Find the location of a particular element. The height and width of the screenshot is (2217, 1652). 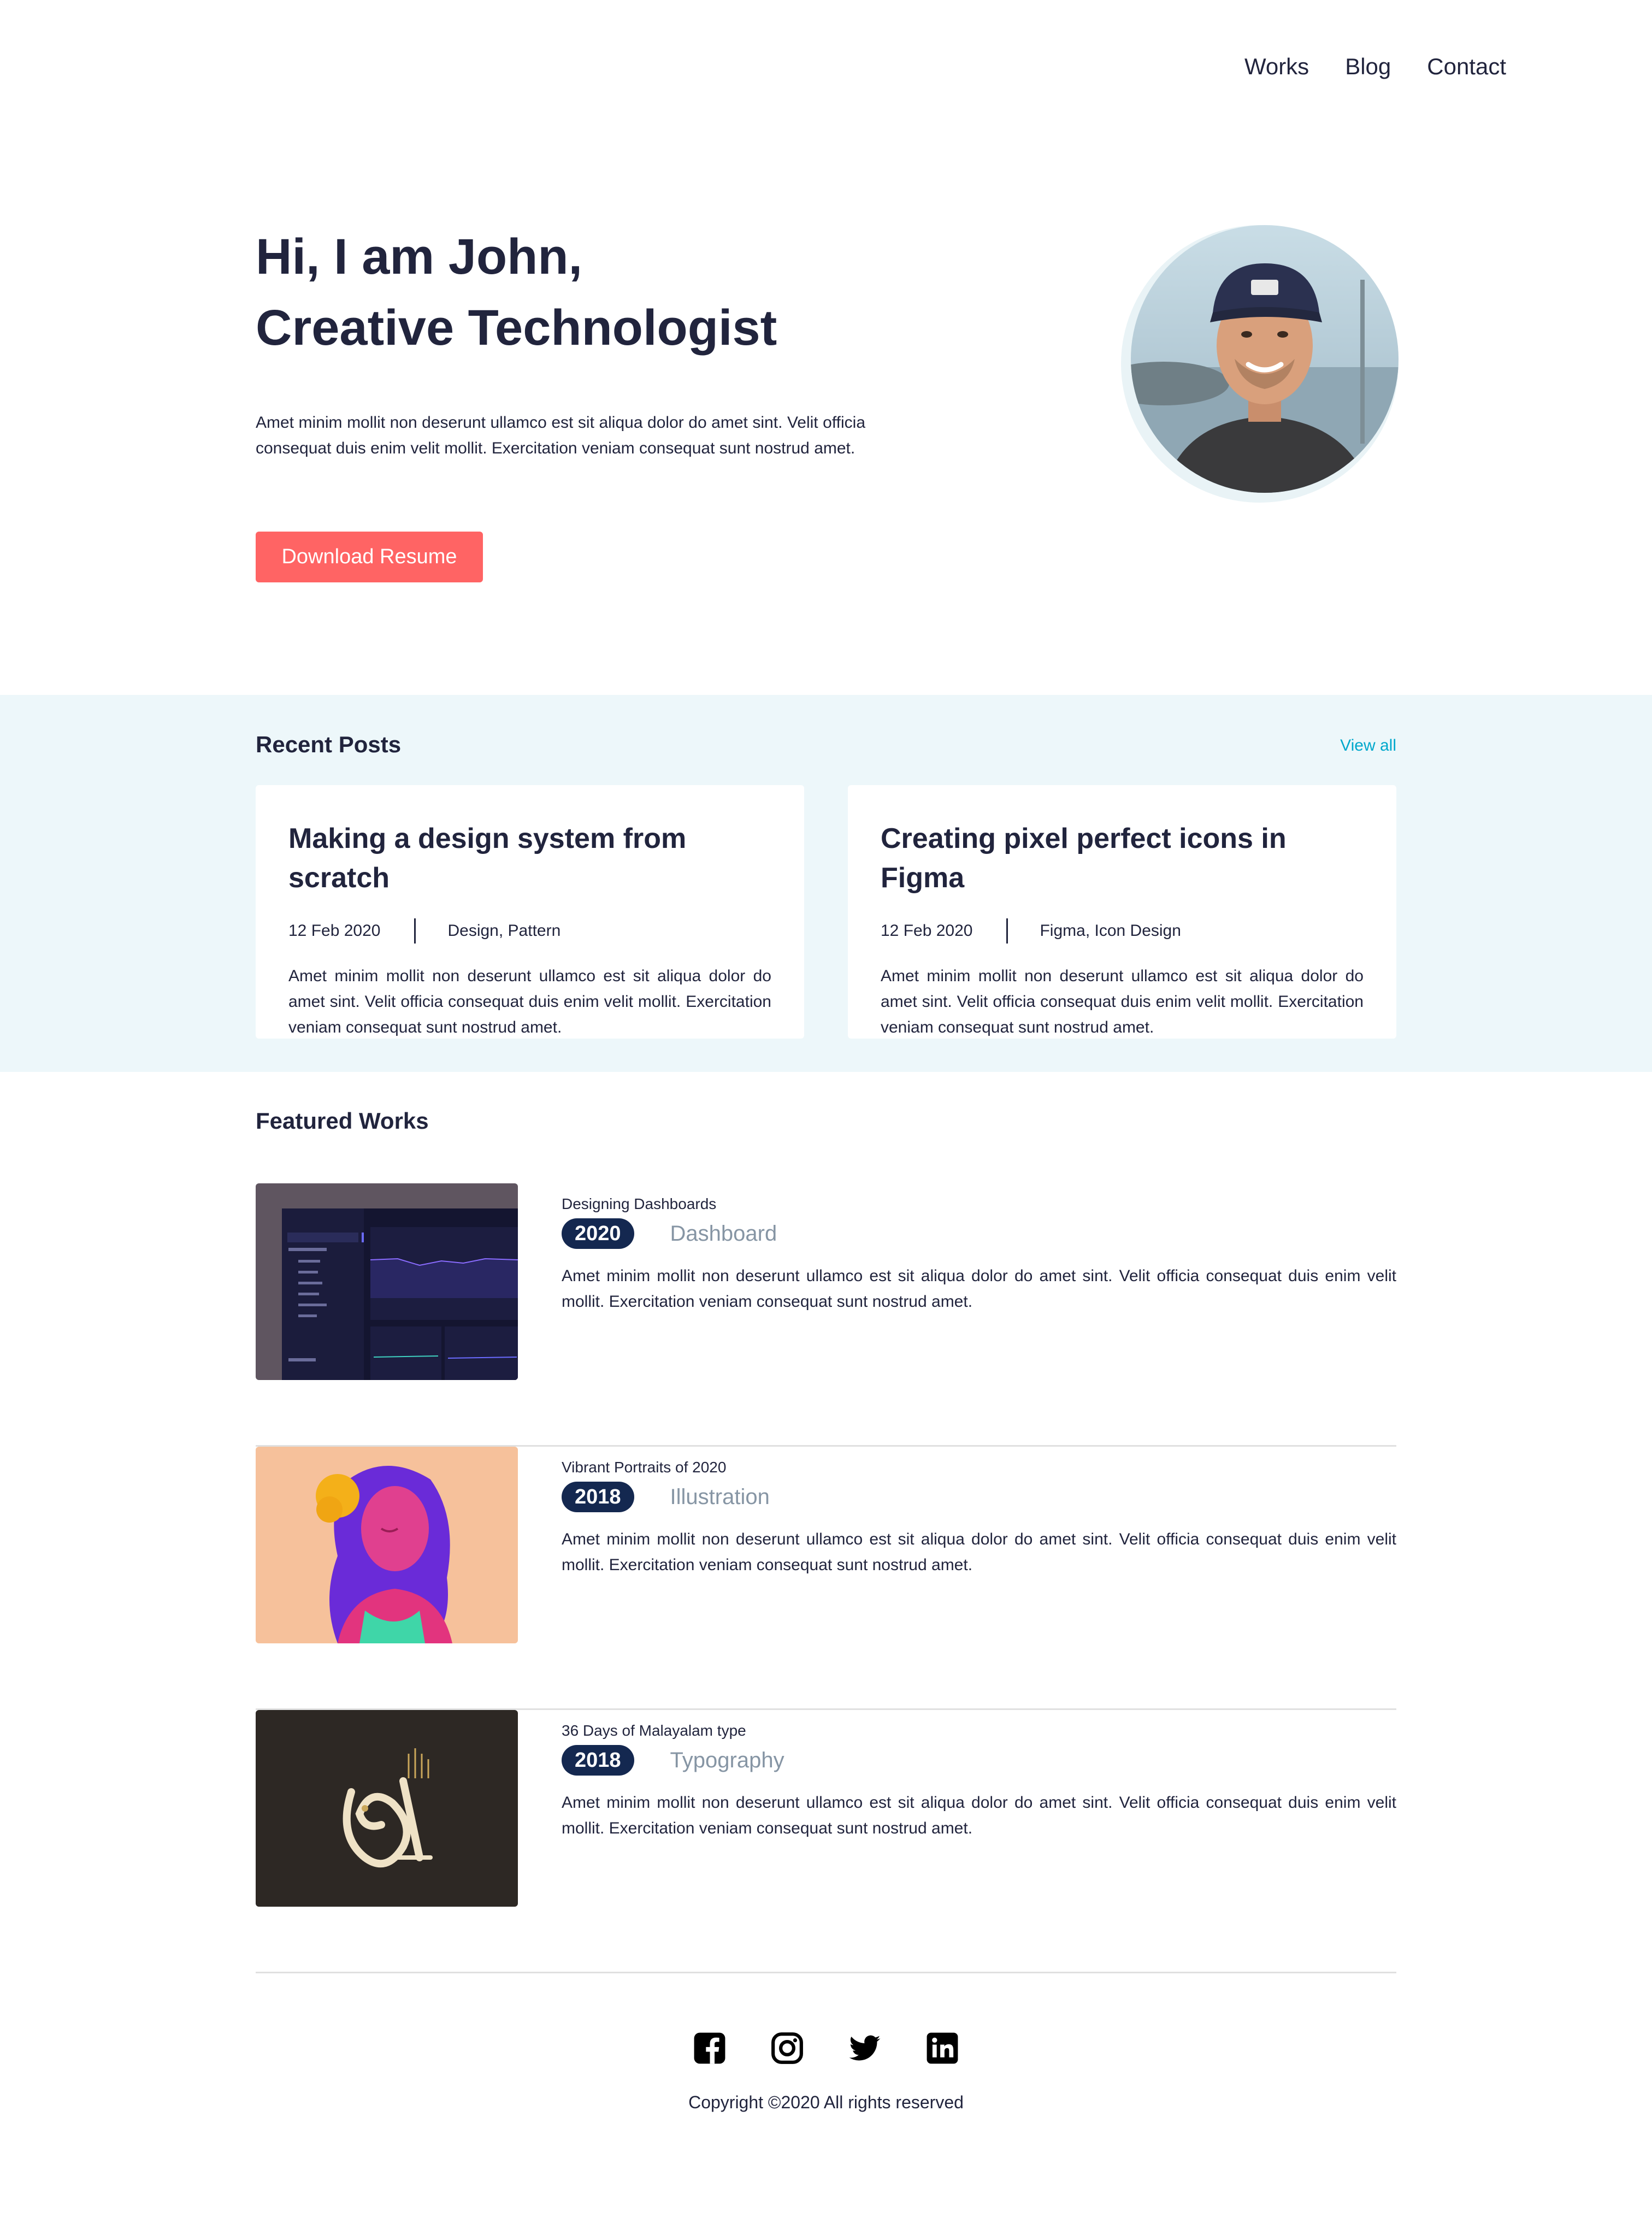

hero-title: Hi, I am John, Creative Technologist is located at coordinates (583, 292).